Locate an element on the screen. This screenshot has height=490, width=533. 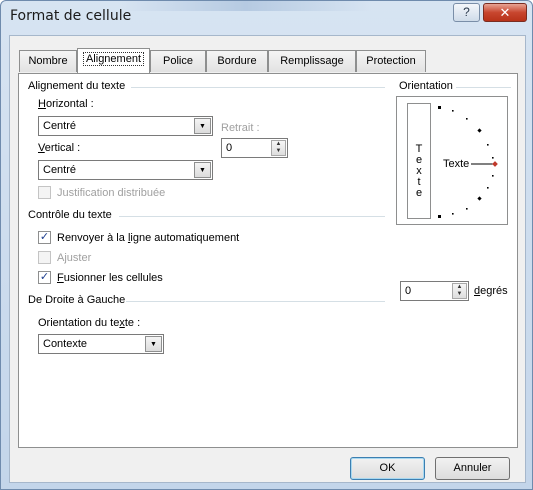
tab-nombre: Nombre is located at coordinates (48, 61).